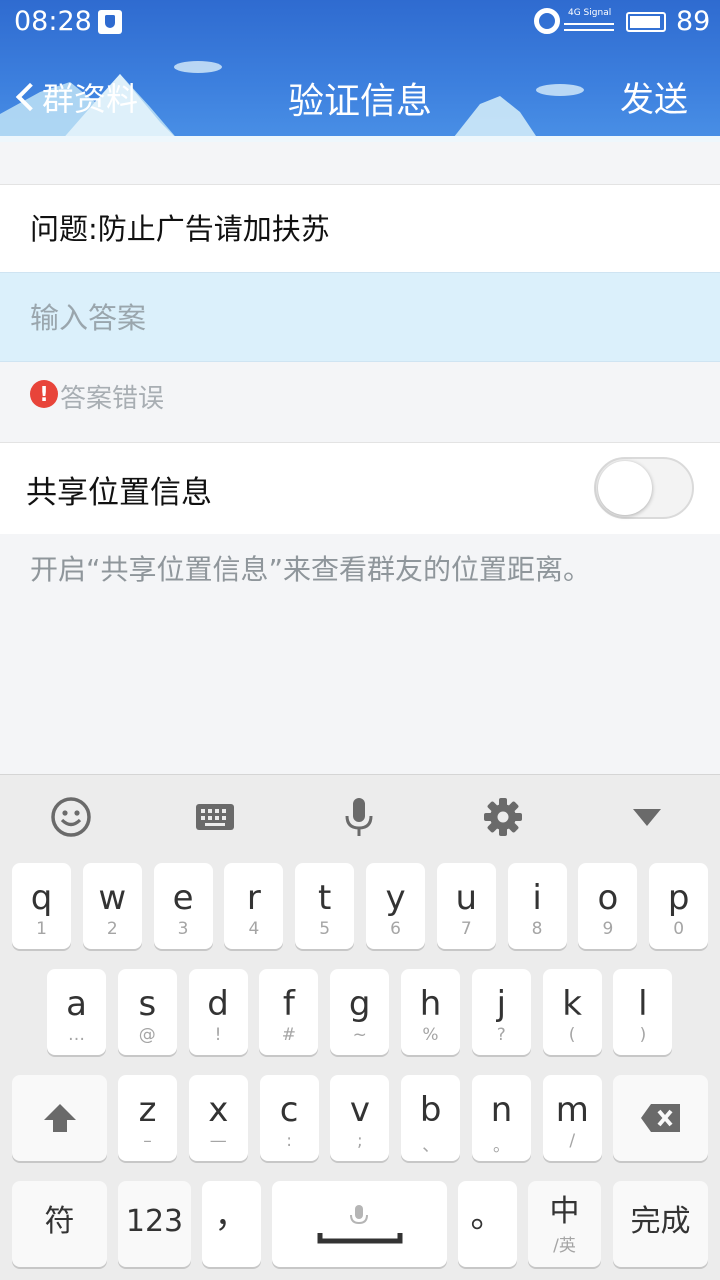 The image size is (720, 1280). What do you see at coordinates (589, 27) in the screenshot?
I see `signal-icon` at bounding box center [589, 27].